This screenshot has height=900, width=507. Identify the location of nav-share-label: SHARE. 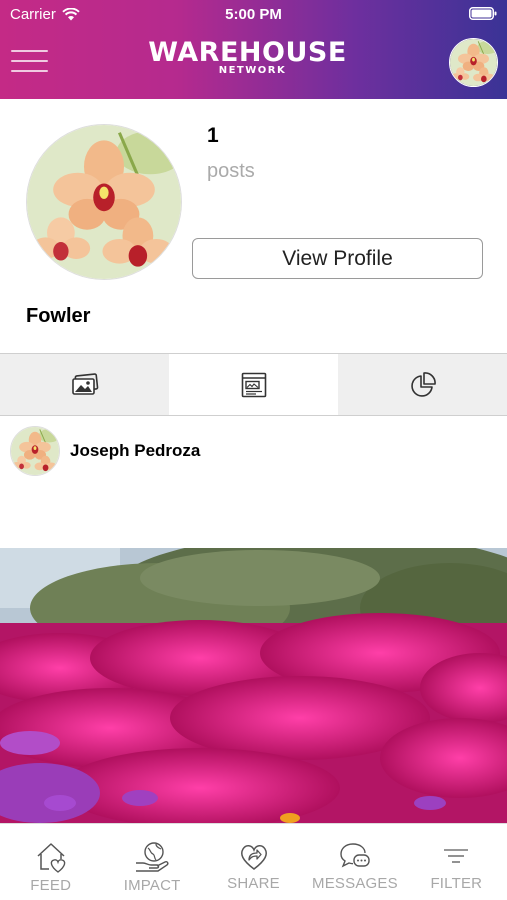
(253, 883).